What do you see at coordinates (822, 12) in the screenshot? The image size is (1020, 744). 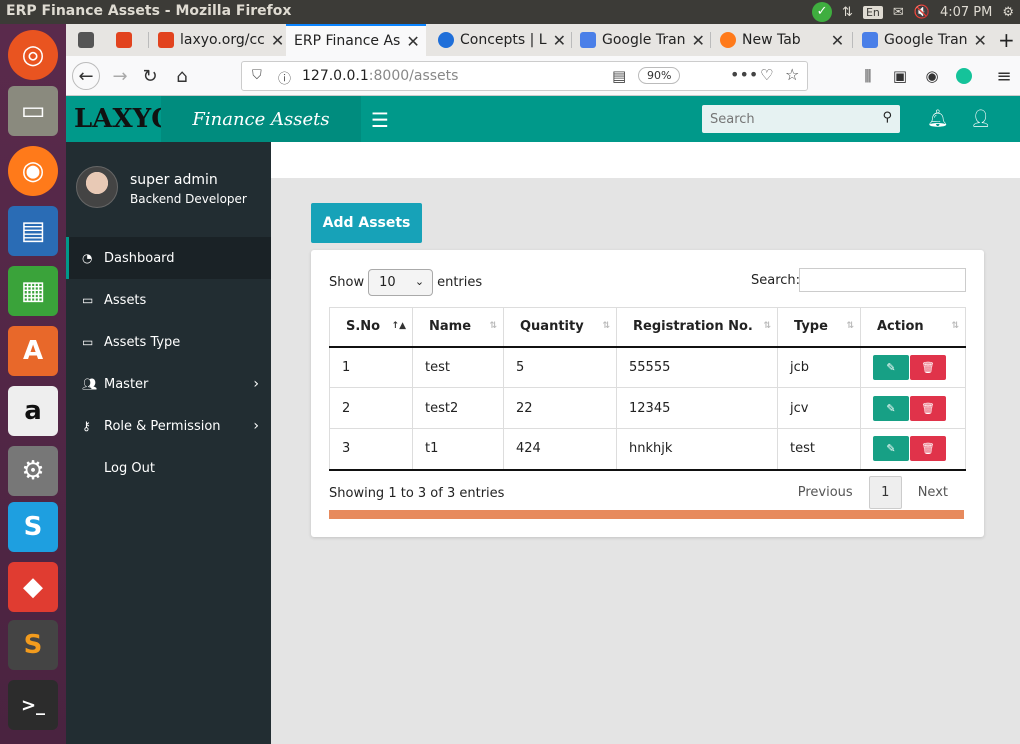 I see `update-check-icon: ✓` at bounding box center [822, 12].